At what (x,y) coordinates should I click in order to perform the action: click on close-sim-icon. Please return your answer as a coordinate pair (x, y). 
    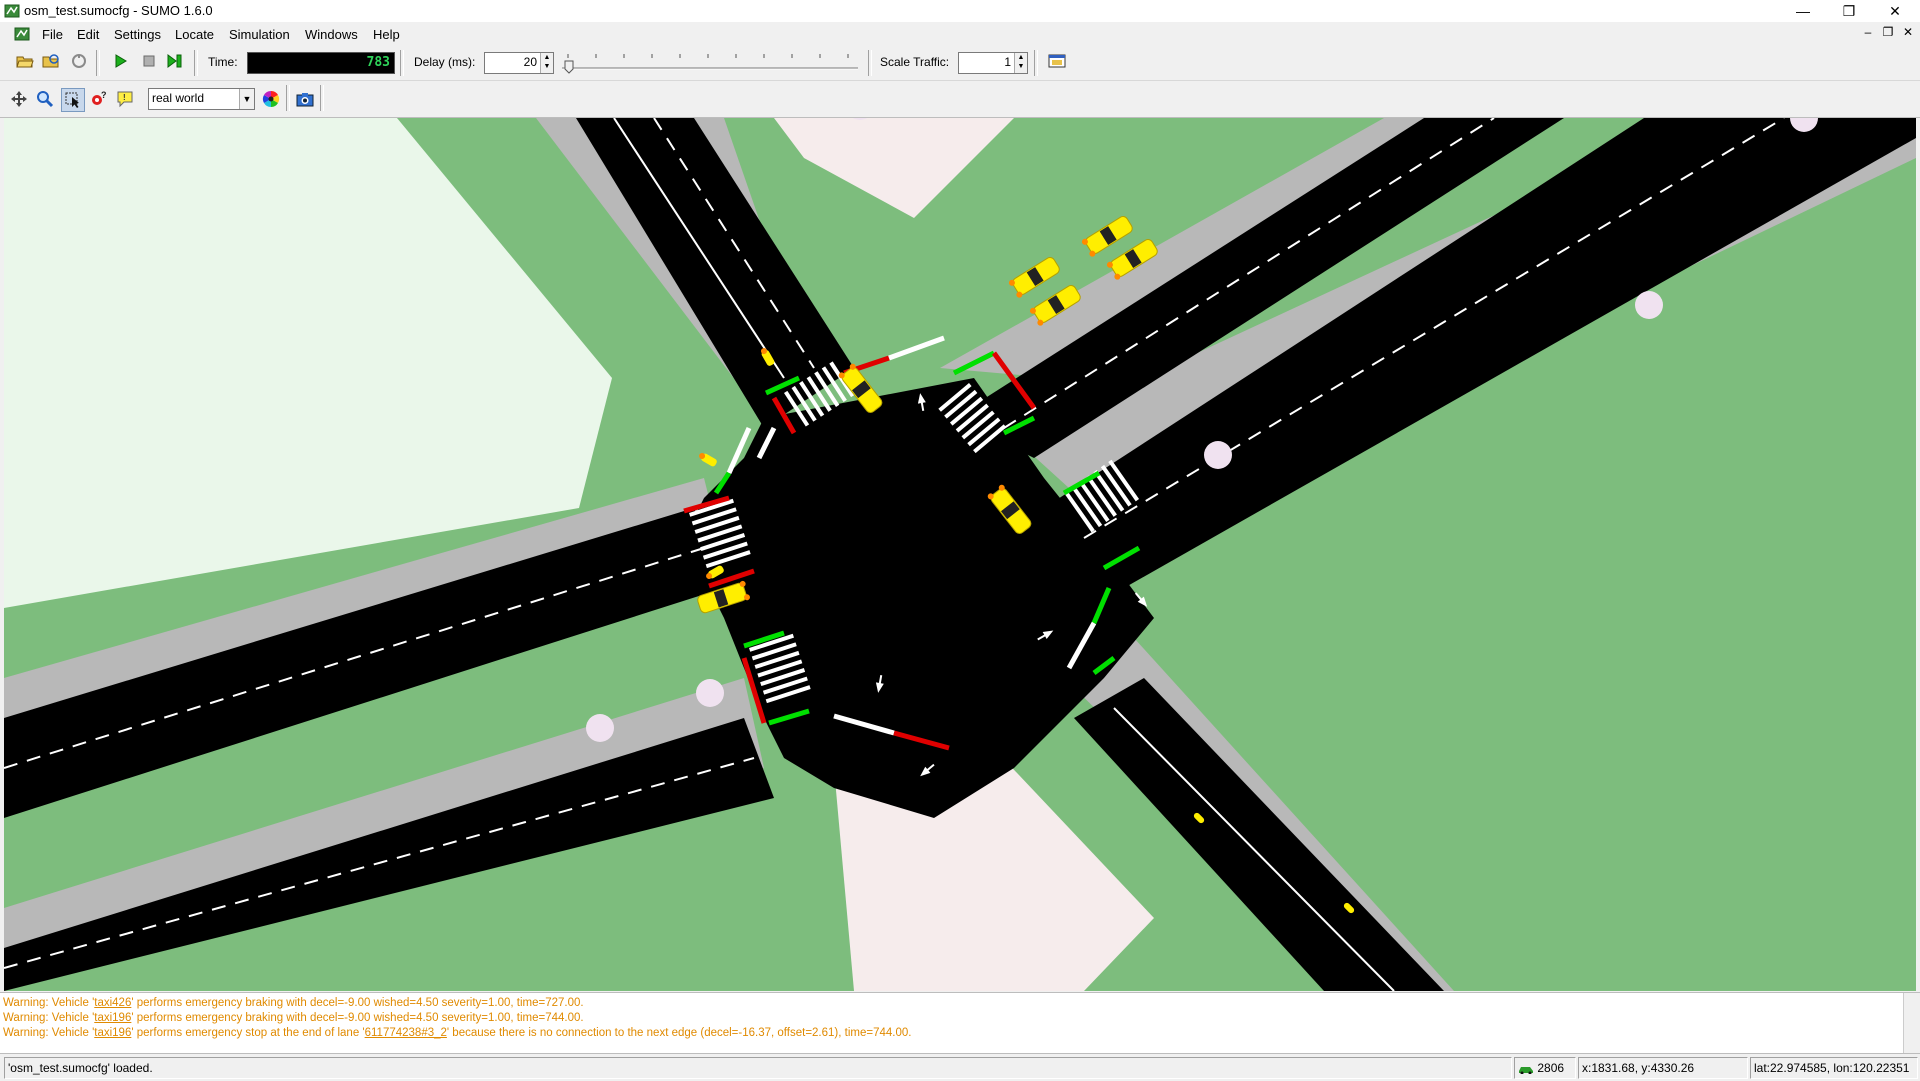
    Looking at the image, I should click on (79, 61).